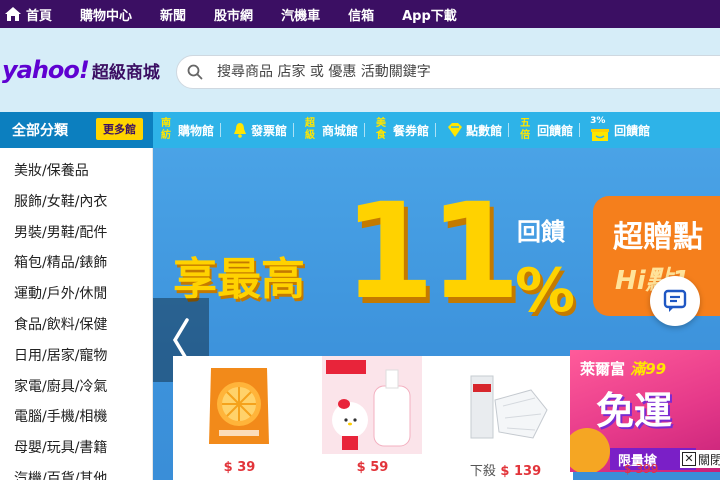 The width and height of the screenshot is (720, 480). Describe the element at coordinates (239, 467) in the screenshot. I see `product-price: $ 39` at that location.